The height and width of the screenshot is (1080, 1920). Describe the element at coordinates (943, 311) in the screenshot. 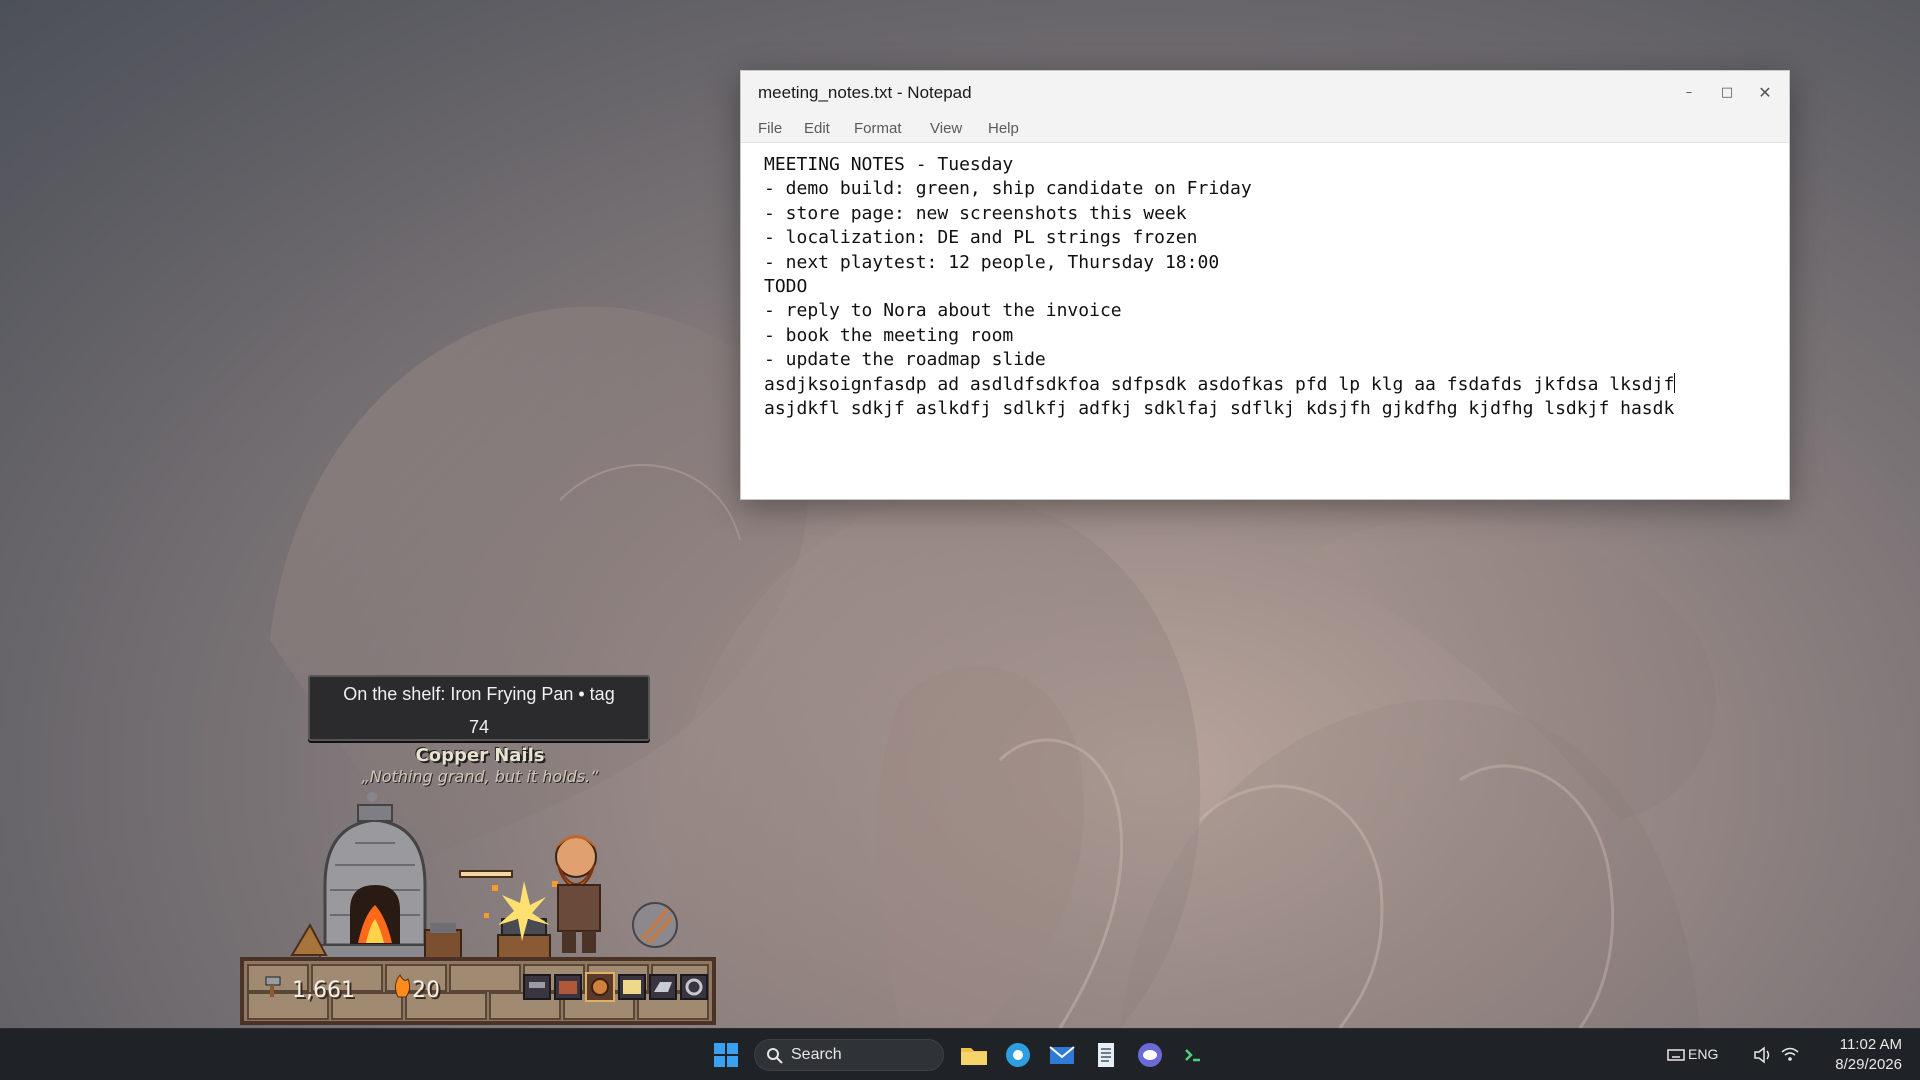

I see `text-line: - reply to Nora about the invoice` at that location.